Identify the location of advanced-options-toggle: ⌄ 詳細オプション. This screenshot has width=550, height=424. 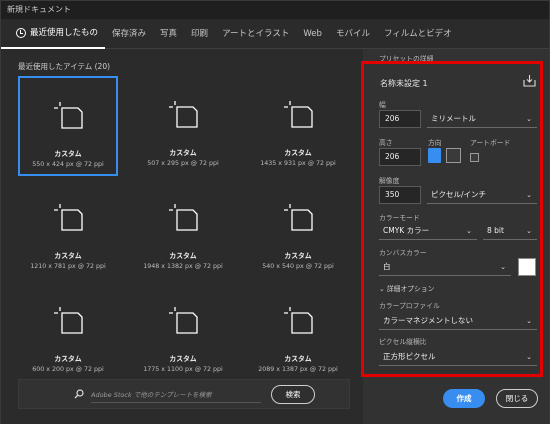
(406, 288).